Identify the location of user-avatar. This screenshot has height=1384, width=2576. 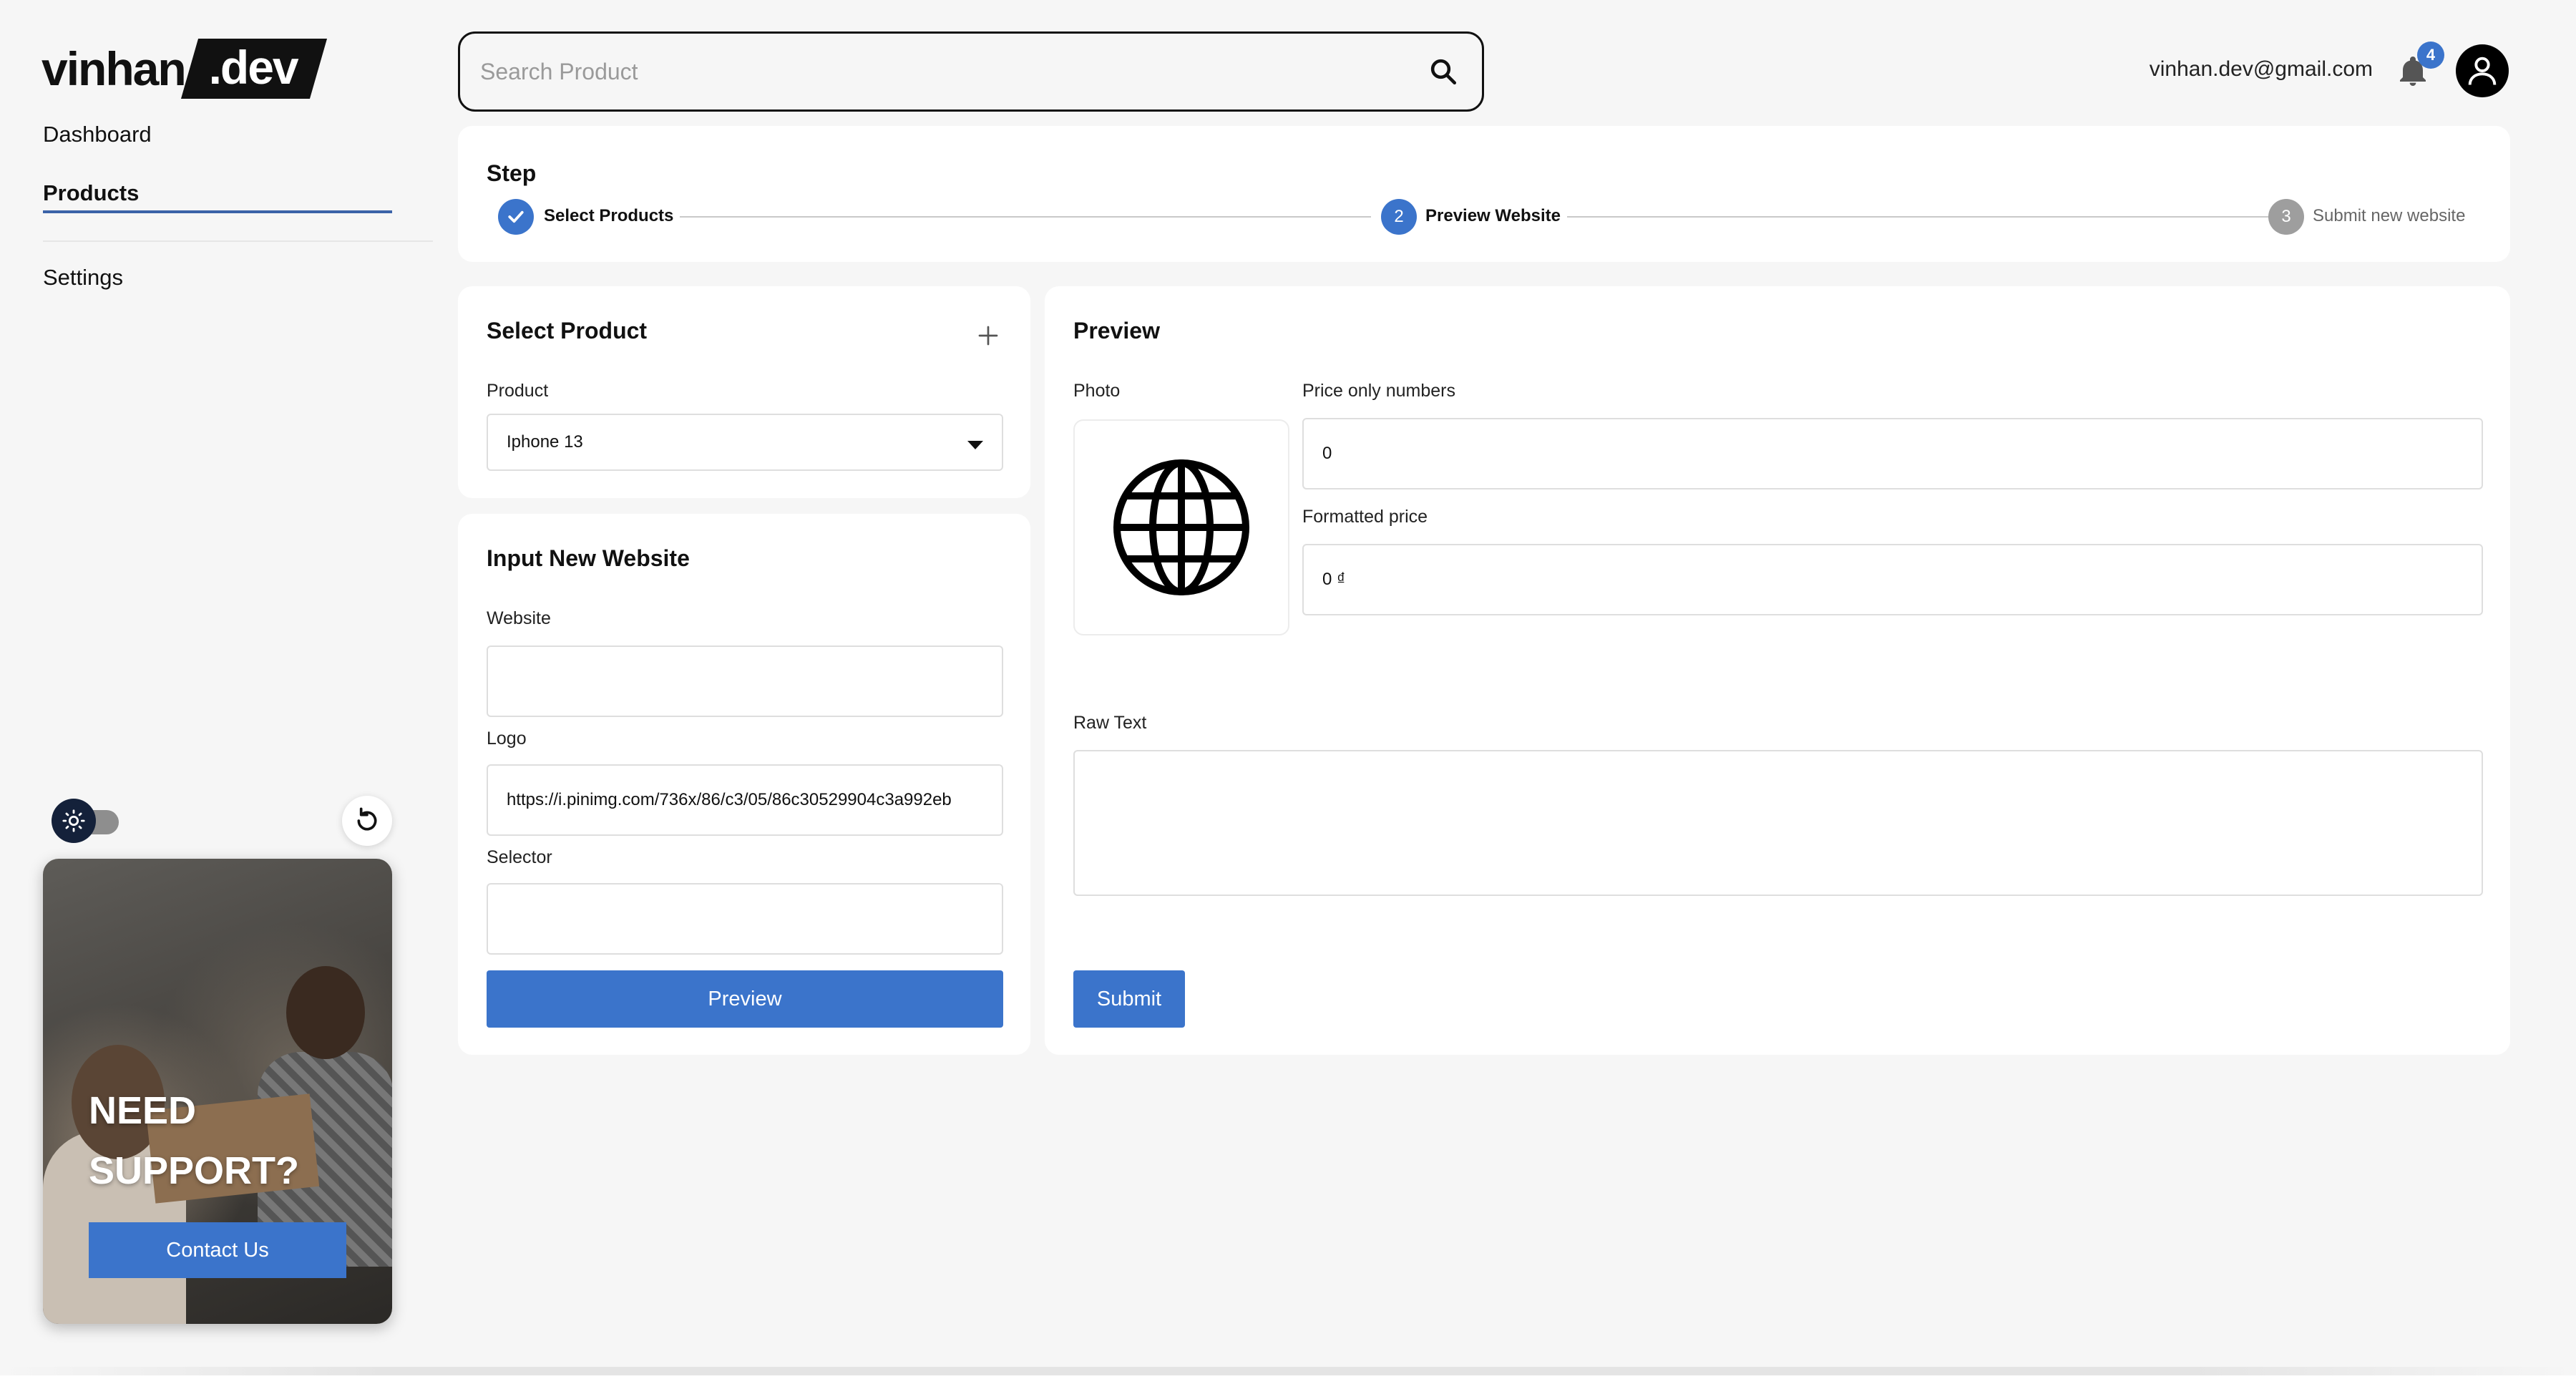
(2482, 70).